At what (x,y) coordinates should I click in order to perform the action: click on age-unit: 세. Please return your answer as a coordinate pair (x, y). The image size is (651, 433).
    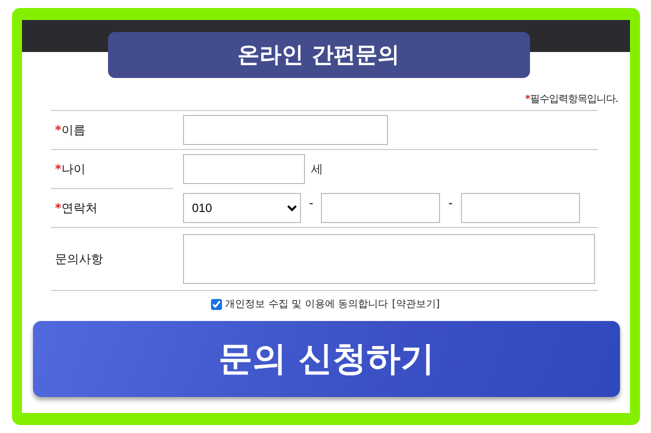
    Looking at the image, I should click on (317, 169).